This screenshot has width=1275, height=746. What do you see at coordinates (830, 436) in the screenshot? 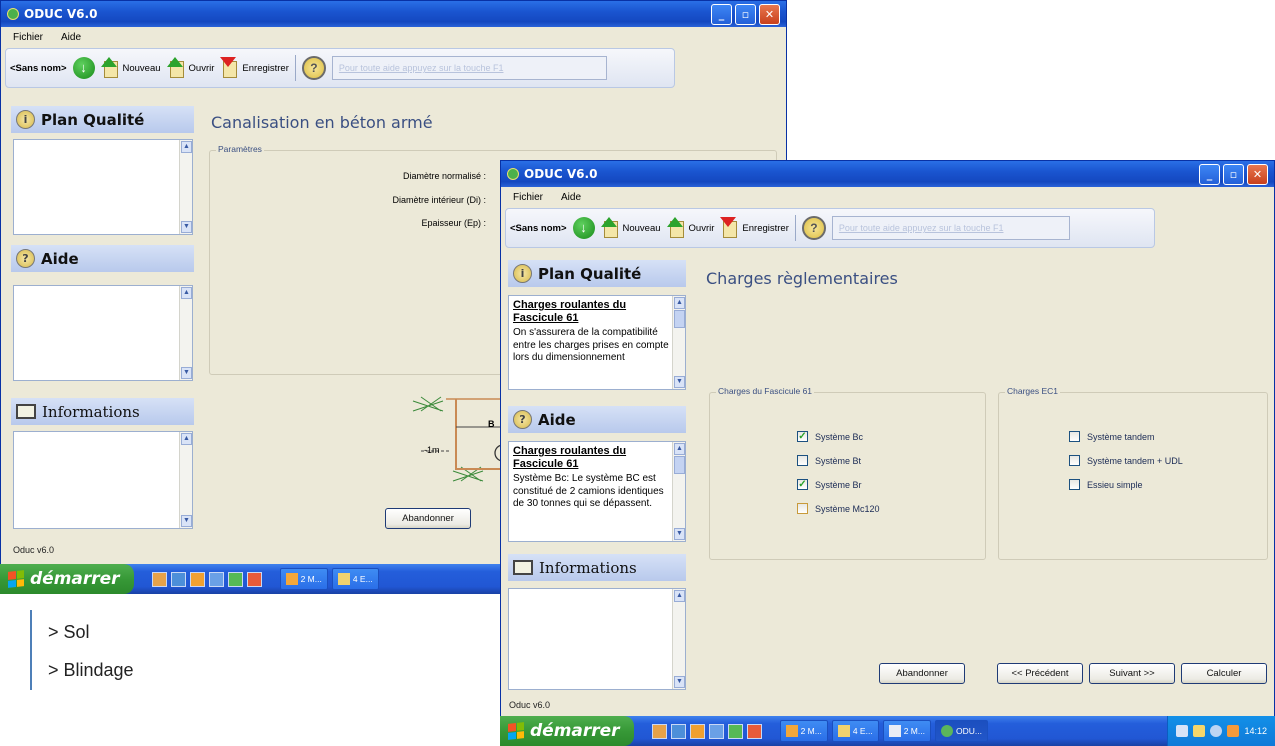
I see `checkbox-systeme-bc: ✓ Système Bc` at bounding box center [830, 436].